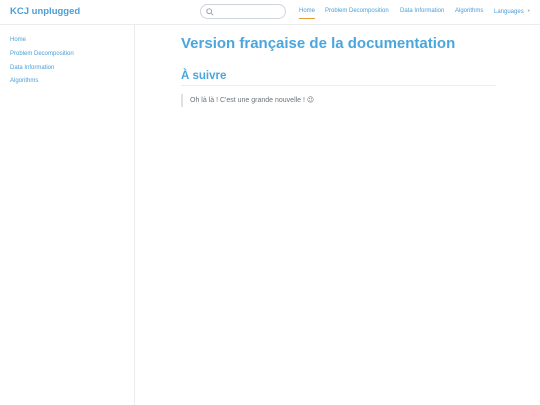 Image resolution: width=540 pixels, height=405 pixels. What do you see at coordinates (18, 40) in the screenshot?
I see `sidebar-item-home: Home` at bounding box center [18, 40].